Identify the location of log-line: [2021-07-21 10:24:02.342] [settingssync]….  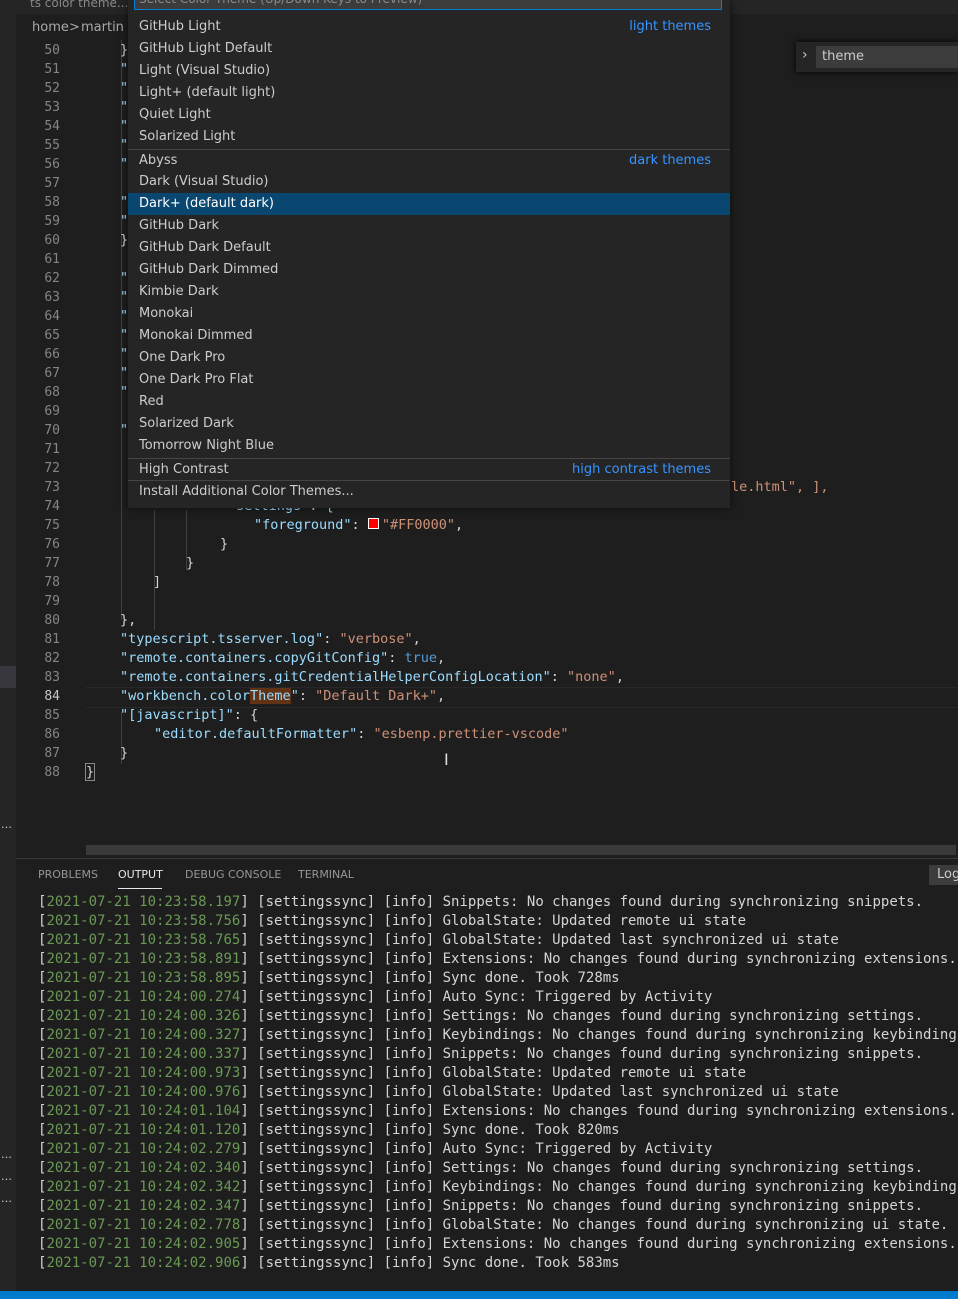
(498, 1187).